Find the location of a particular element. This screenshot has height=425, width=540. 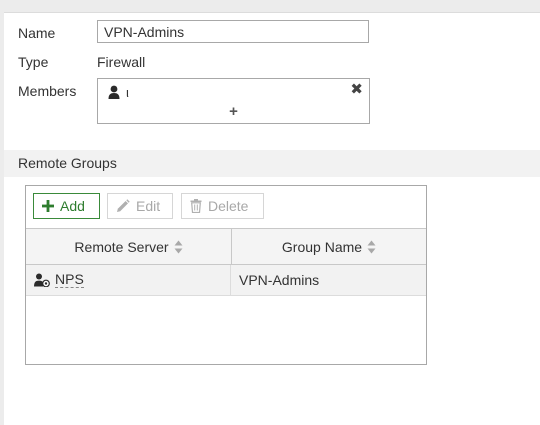

column-header-remote-server: Remote Server is located at coordinates (129, 246).